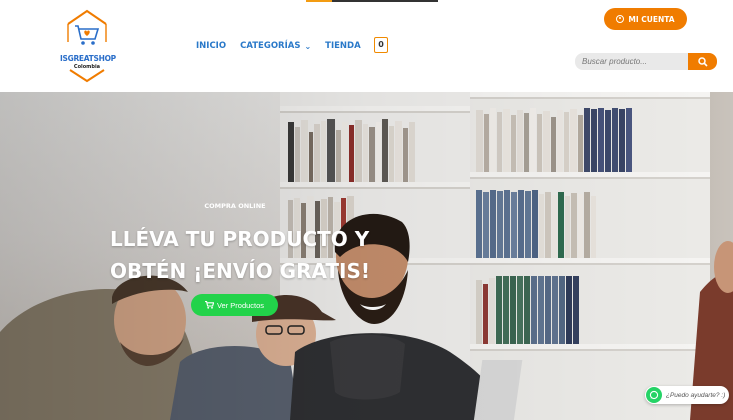 The image size is (733, 420). I want to click on nav-item-inicio: INICIO, so click(211, 46).